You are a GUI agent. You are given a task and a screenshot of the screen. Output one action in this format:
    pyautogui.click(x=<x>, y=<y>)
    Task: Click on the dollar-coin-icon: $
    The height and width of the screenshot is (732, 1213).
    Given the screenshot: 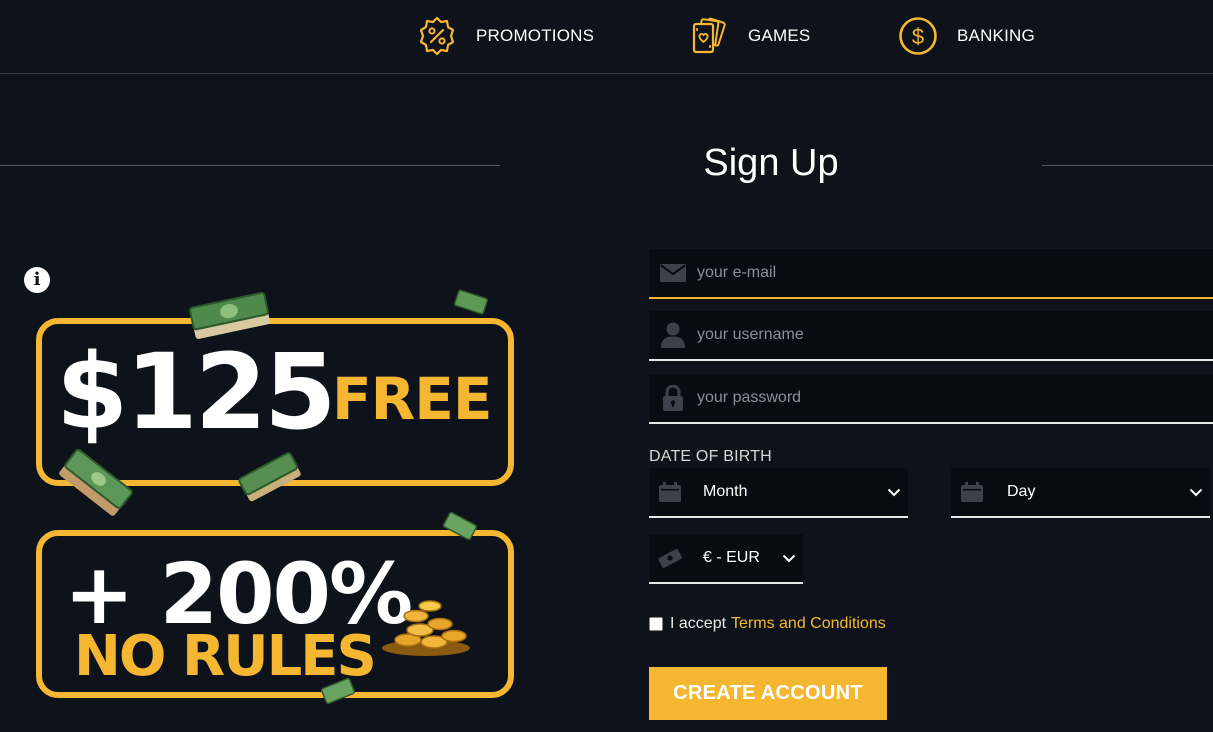 What is the action you would take?
    pyautogui.click(x=918, y=36)
    